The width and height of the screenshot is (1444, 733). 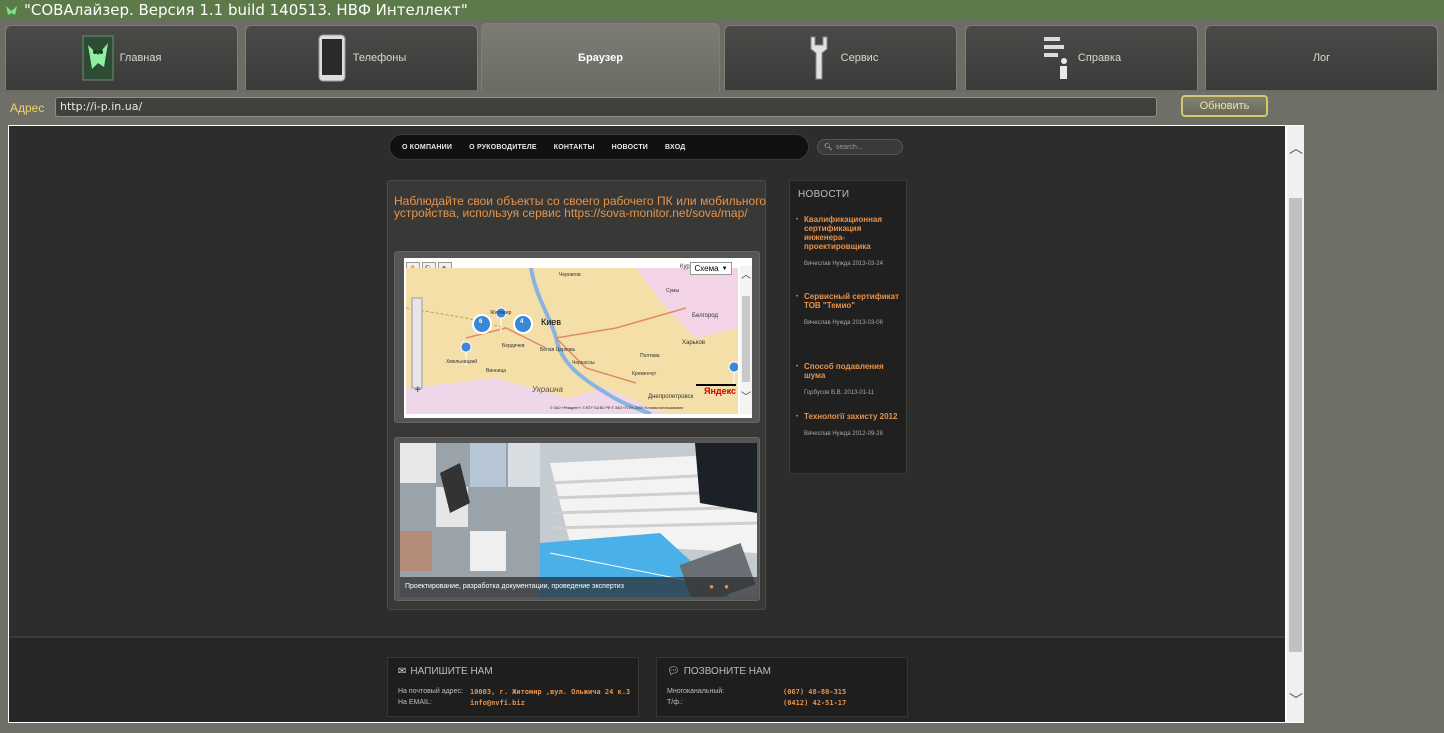 What do you see at coordinates (1099, 58) in the screenshot?
I see `tab-help-label: Справка` at bounding box center [1099, 58].